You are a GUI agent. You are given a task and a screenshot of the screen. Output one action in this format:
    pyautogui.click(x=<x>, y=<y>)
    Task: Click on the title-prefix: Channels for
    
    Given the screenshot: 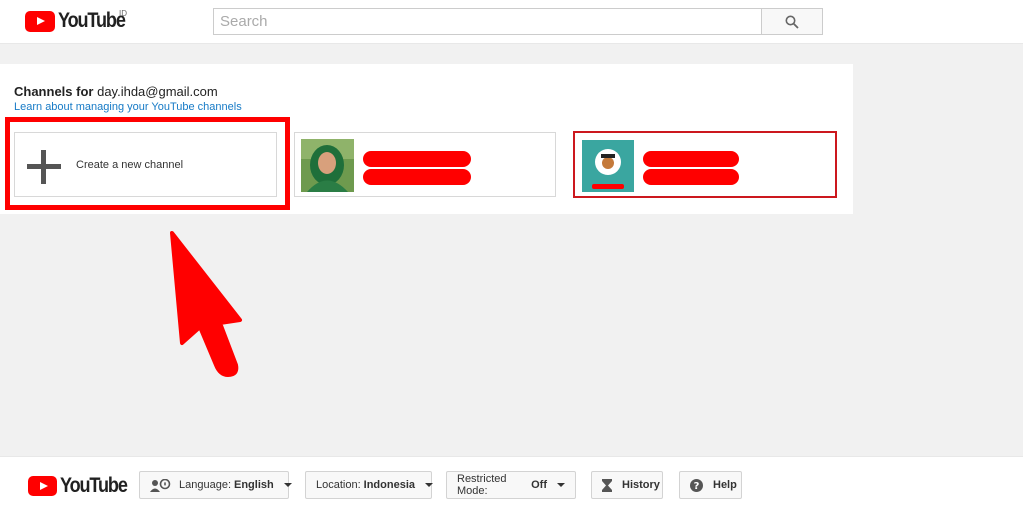 What is the action you would take?
    pyautogui.click(x=54, y=91)
    